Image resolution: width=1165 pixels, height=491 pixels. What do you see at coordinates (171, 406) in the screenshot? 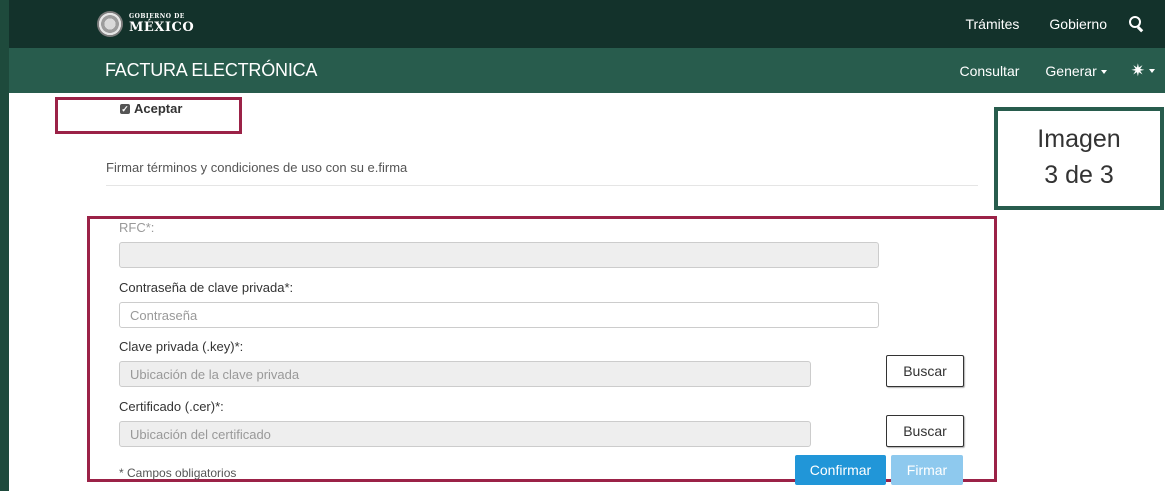
I see `cert-label: Certificado (.cer)*:` at bounding box center [171, 406].